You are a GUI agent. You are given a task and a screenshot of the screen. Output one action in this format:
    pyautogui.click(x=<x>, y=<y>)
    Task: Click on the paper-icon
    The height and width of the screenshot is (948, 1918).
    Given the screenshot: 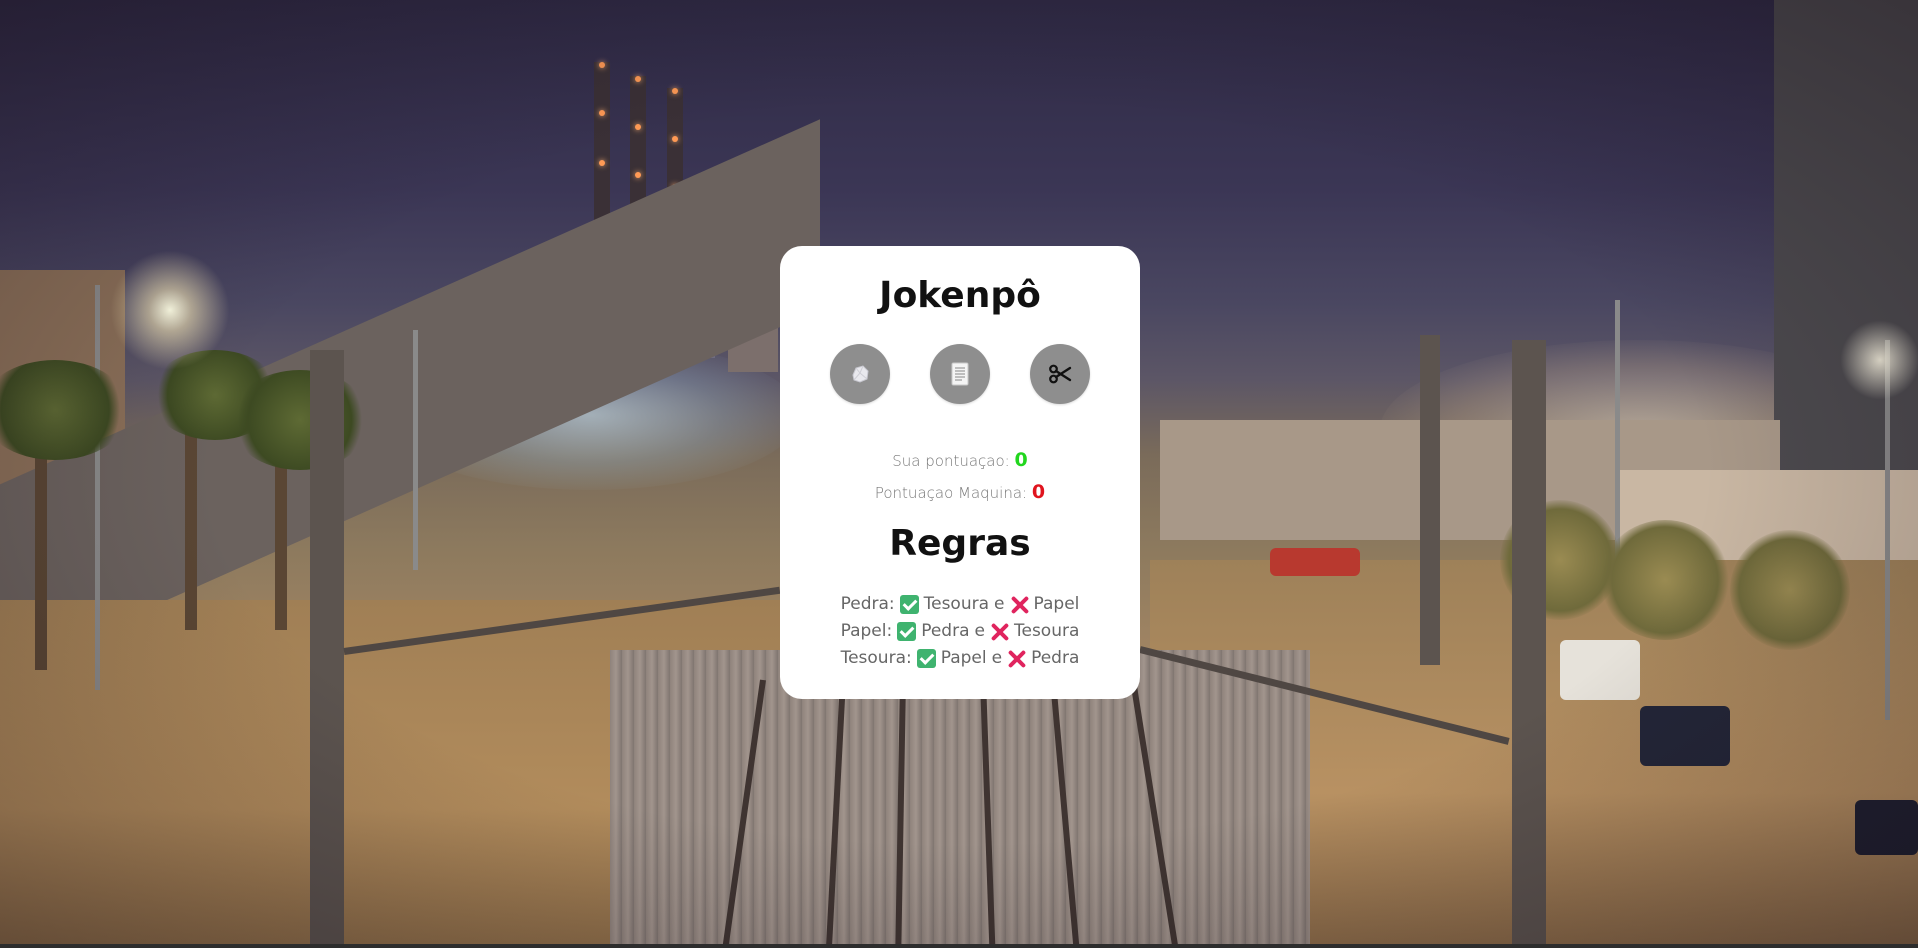 What is the action you would take?
    pyautogui.click(x=960, y=374)
    